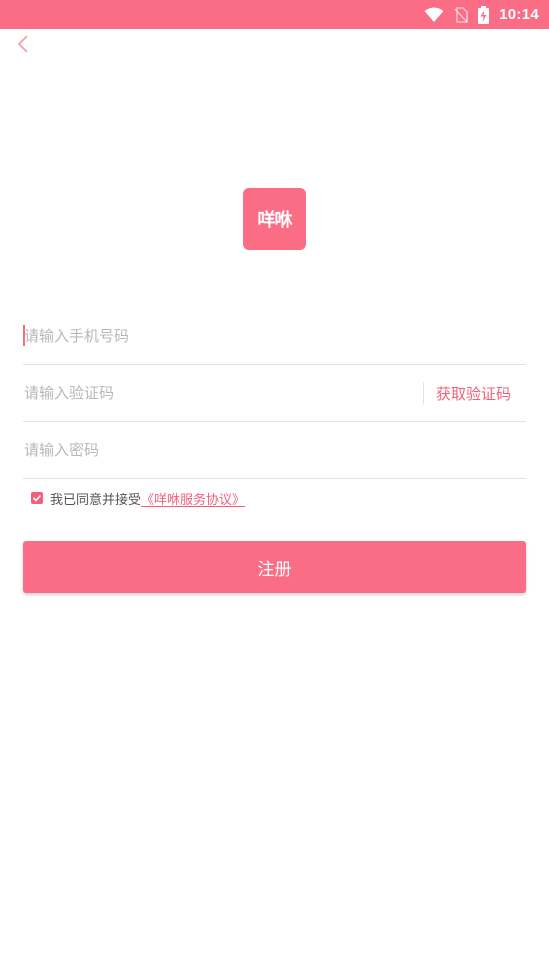  I want to click on agreement-checkbox, so click(37, 498).